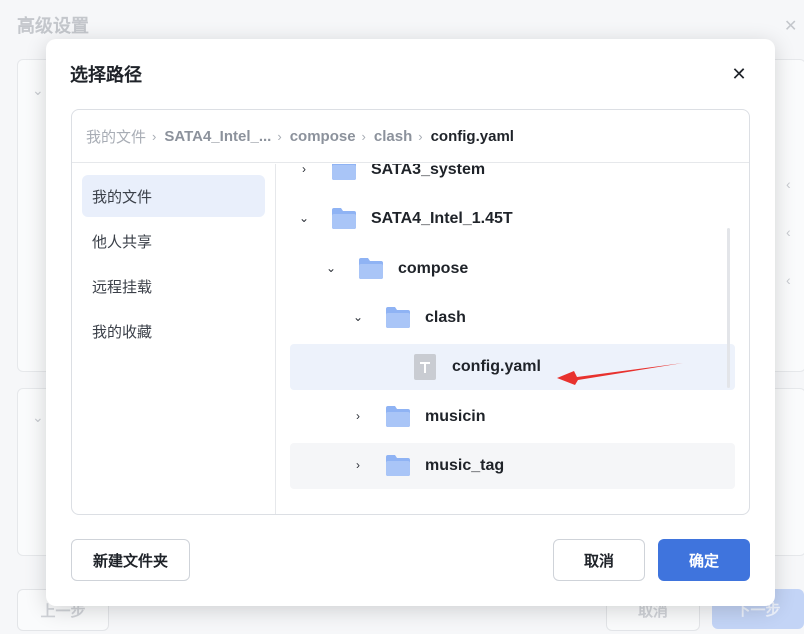  Describe the element at coordinates (512, 269) in the screenshot. I see `tree-row: ⌄ compose` at that location.